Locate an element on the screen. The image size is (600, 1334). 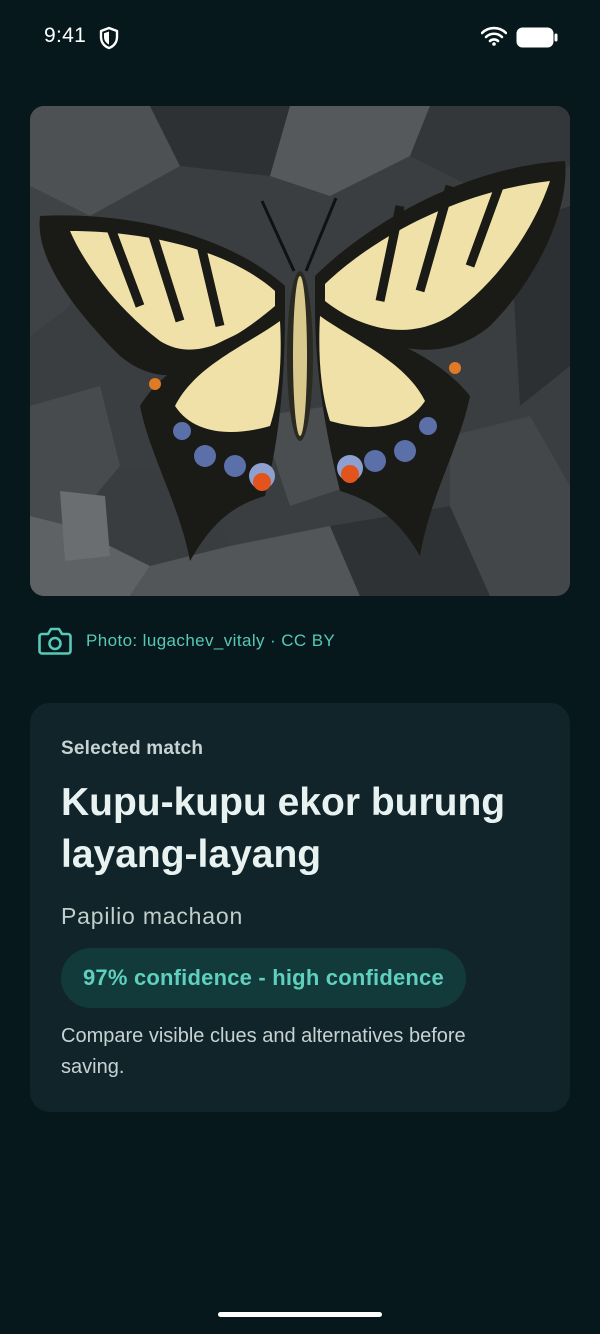
battery-icon is located at coordinates (537, 37).